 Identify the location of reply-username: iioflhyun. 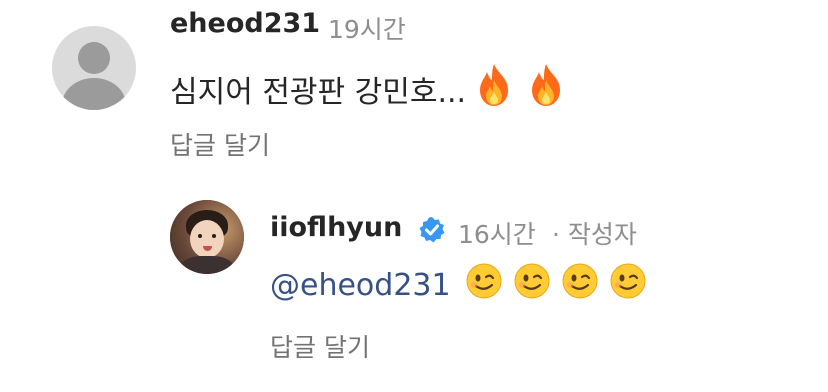
(336, 227).